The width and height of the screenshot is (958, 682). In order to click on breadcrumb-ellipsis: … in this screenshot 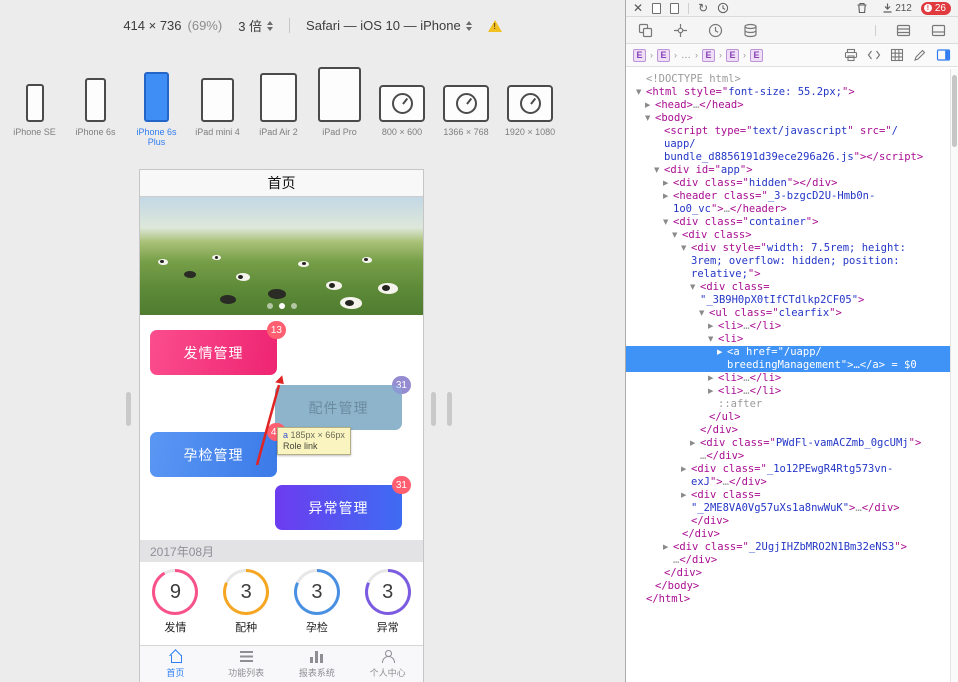, I will do `click(686, 55)`.